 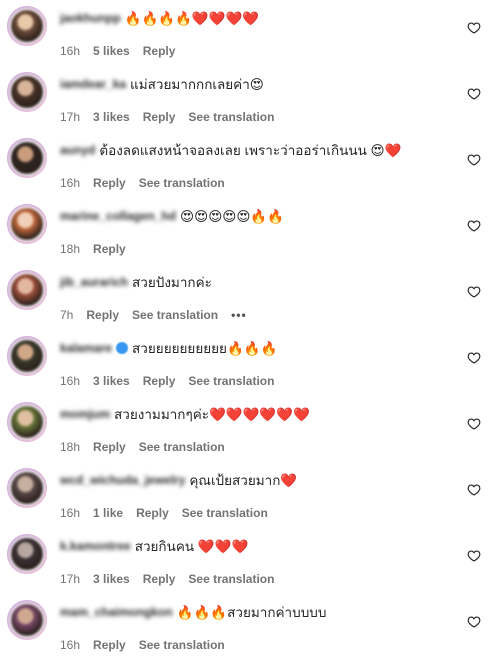 I want to click on comment-body: สวยยยยยยยยยย🔥🔥🔥, so click(x=205, y=348).